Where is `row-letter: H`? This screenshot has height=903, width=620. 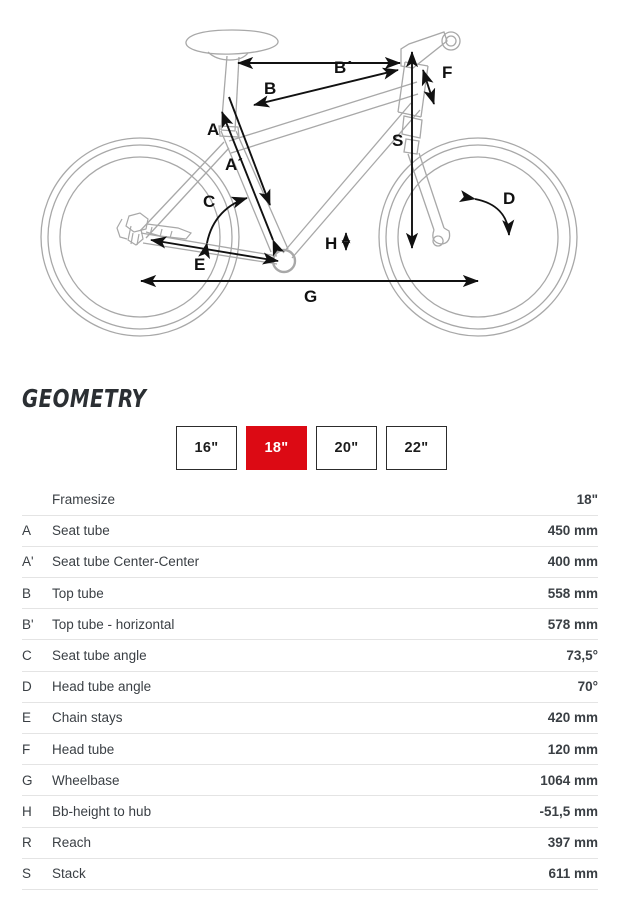
row-letter: H is located at coordinates (37, 811).